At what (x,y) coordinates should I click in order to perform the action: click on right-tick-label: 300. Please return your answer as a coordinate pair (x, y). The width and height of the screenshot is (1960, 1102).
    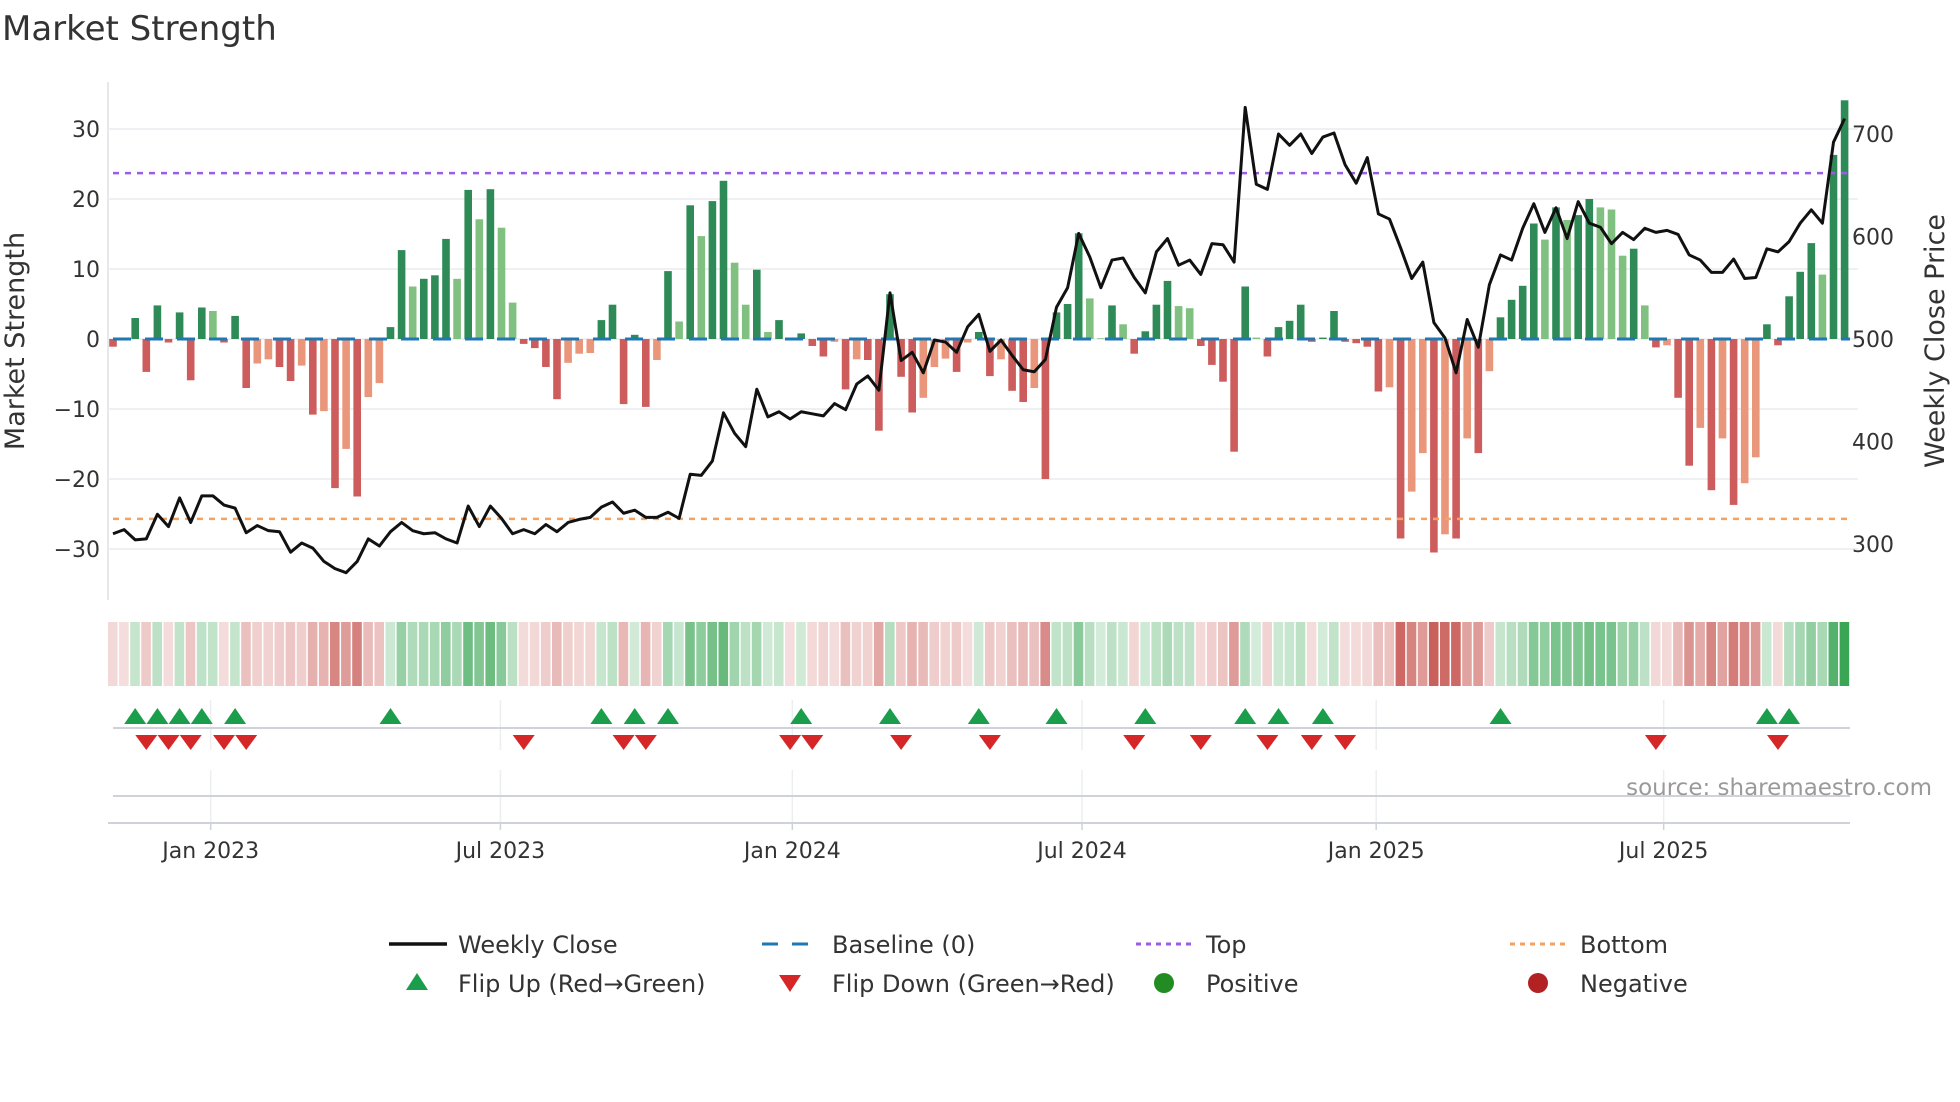
    Looking at the image, I should click on (1873, 545).